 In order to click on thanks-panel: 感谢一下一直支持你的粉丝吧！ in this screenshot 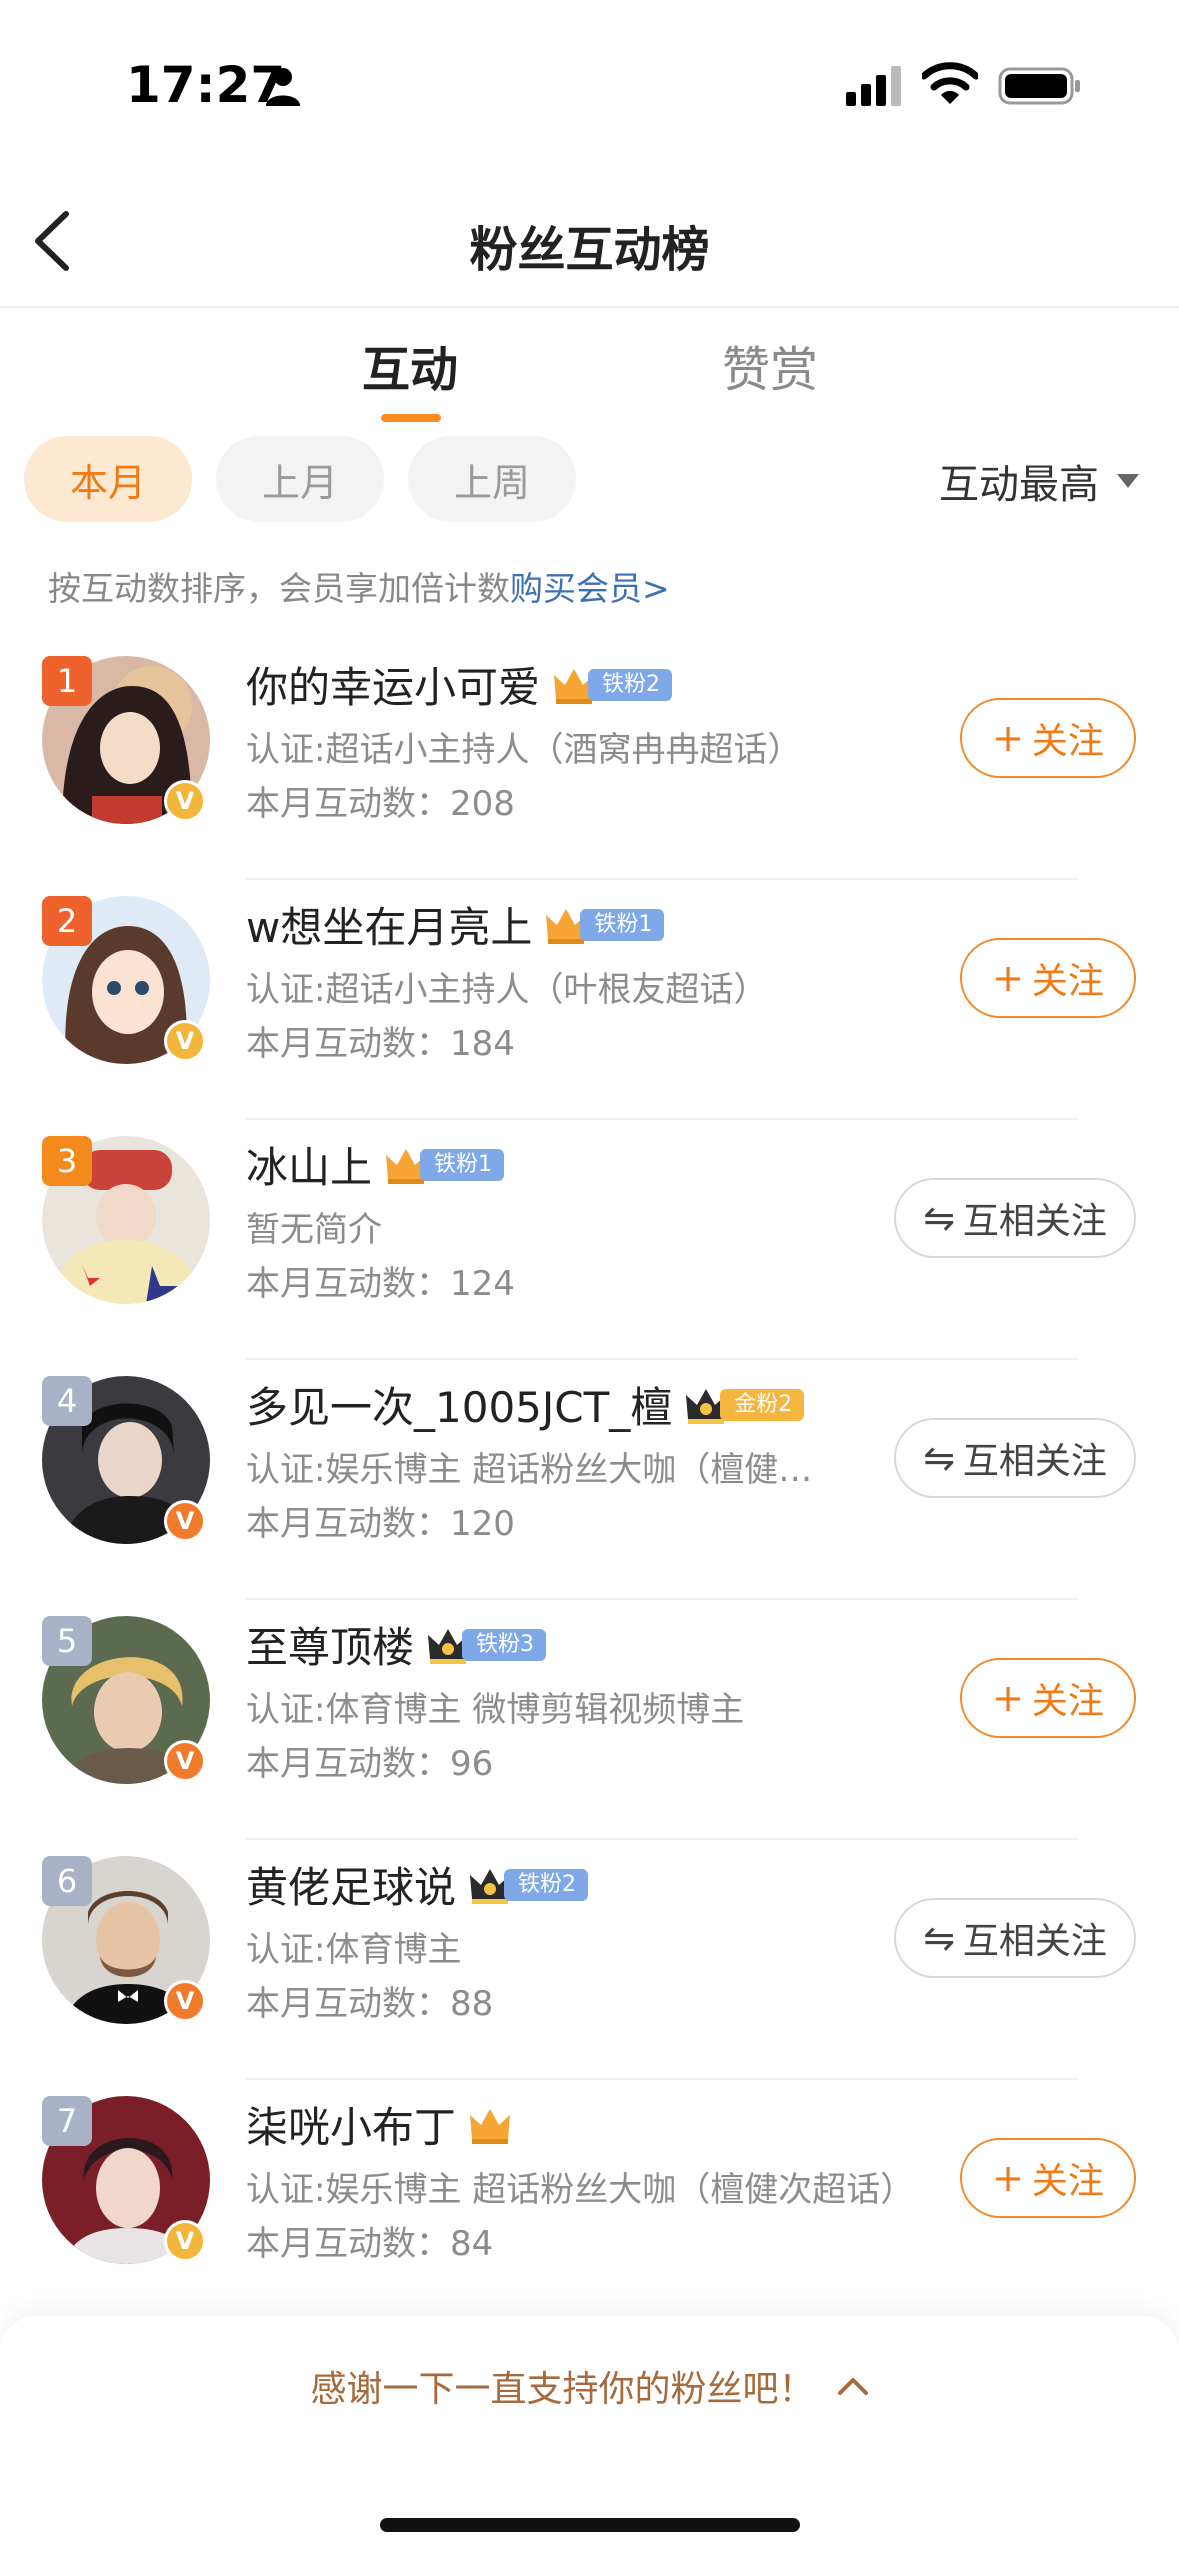, I will do `click(589, 2436)`.